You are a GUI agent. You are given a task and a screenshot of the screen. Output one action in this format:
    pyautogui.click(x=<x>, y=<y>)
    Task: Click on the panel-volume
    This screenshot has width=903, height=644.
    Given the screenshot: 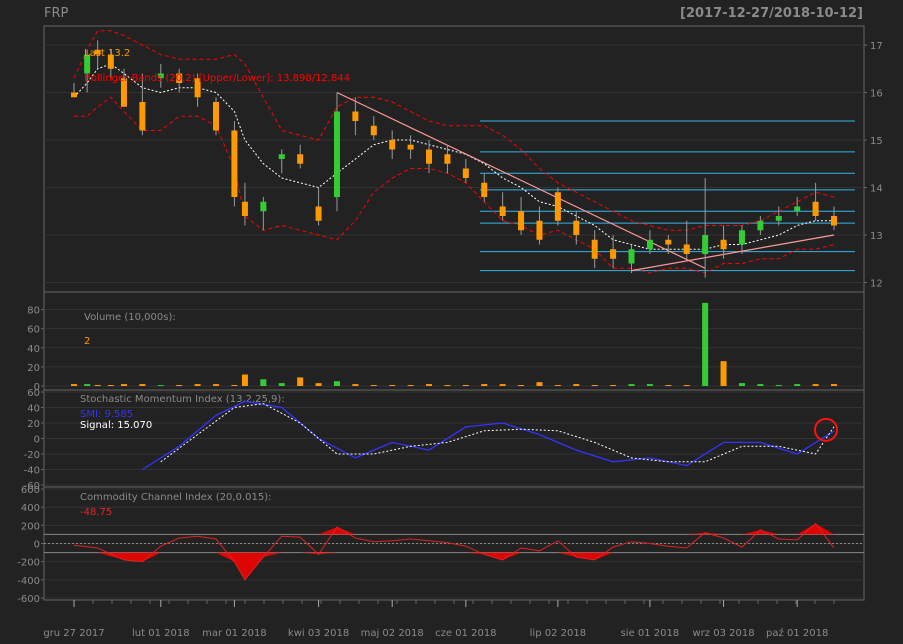 What is the action you would take?
    pyautogui.click(x=454, y=341)
    